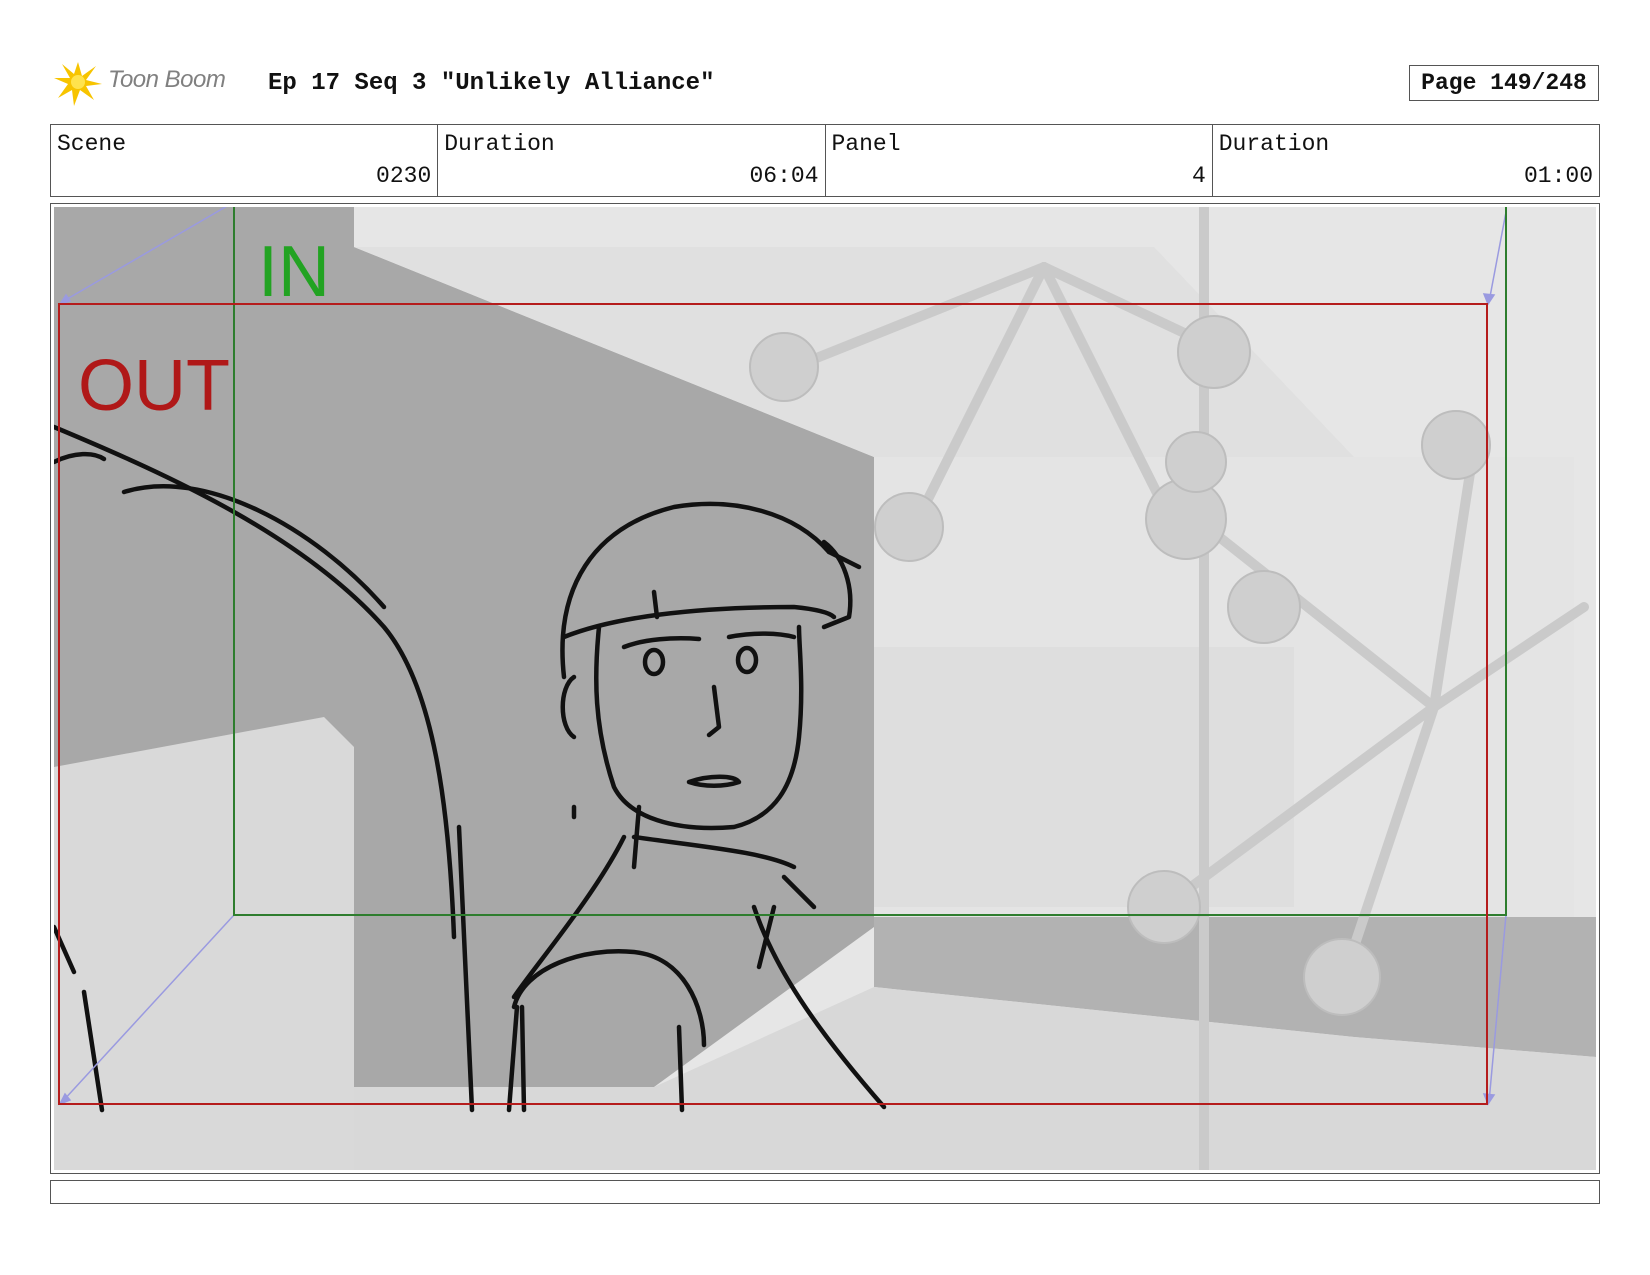 The image size is (1650, 1275). I want to click on in-frame-label: IN, so click(294, 272).